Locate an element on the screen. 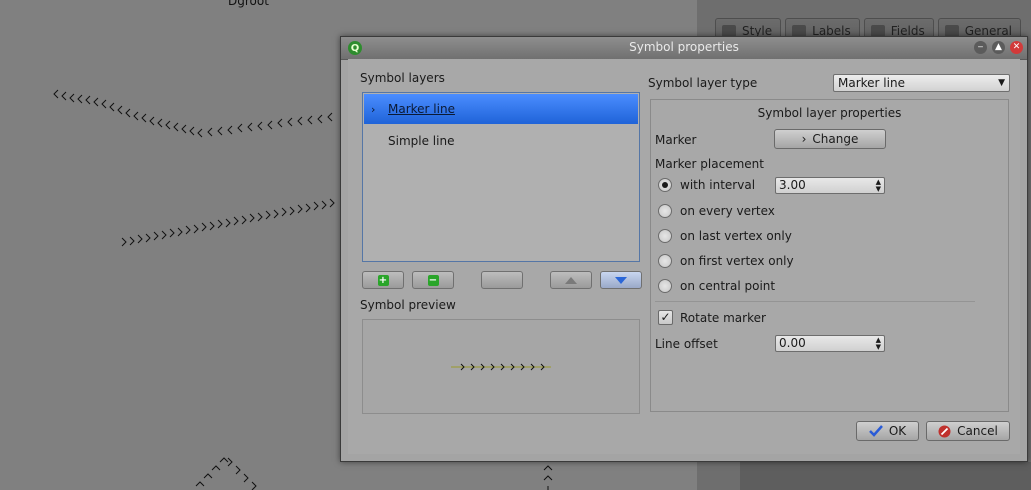 This screenshot has width=1031, height=490. plus-icon: + is located at coordinates (383, 280).